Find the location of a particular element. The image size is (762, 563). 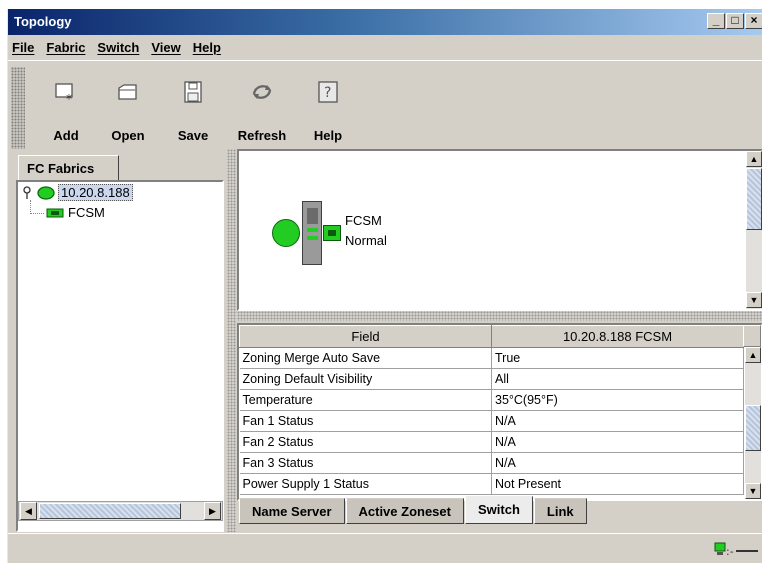

minimize-button: _ is located at coordinates (716, 21).